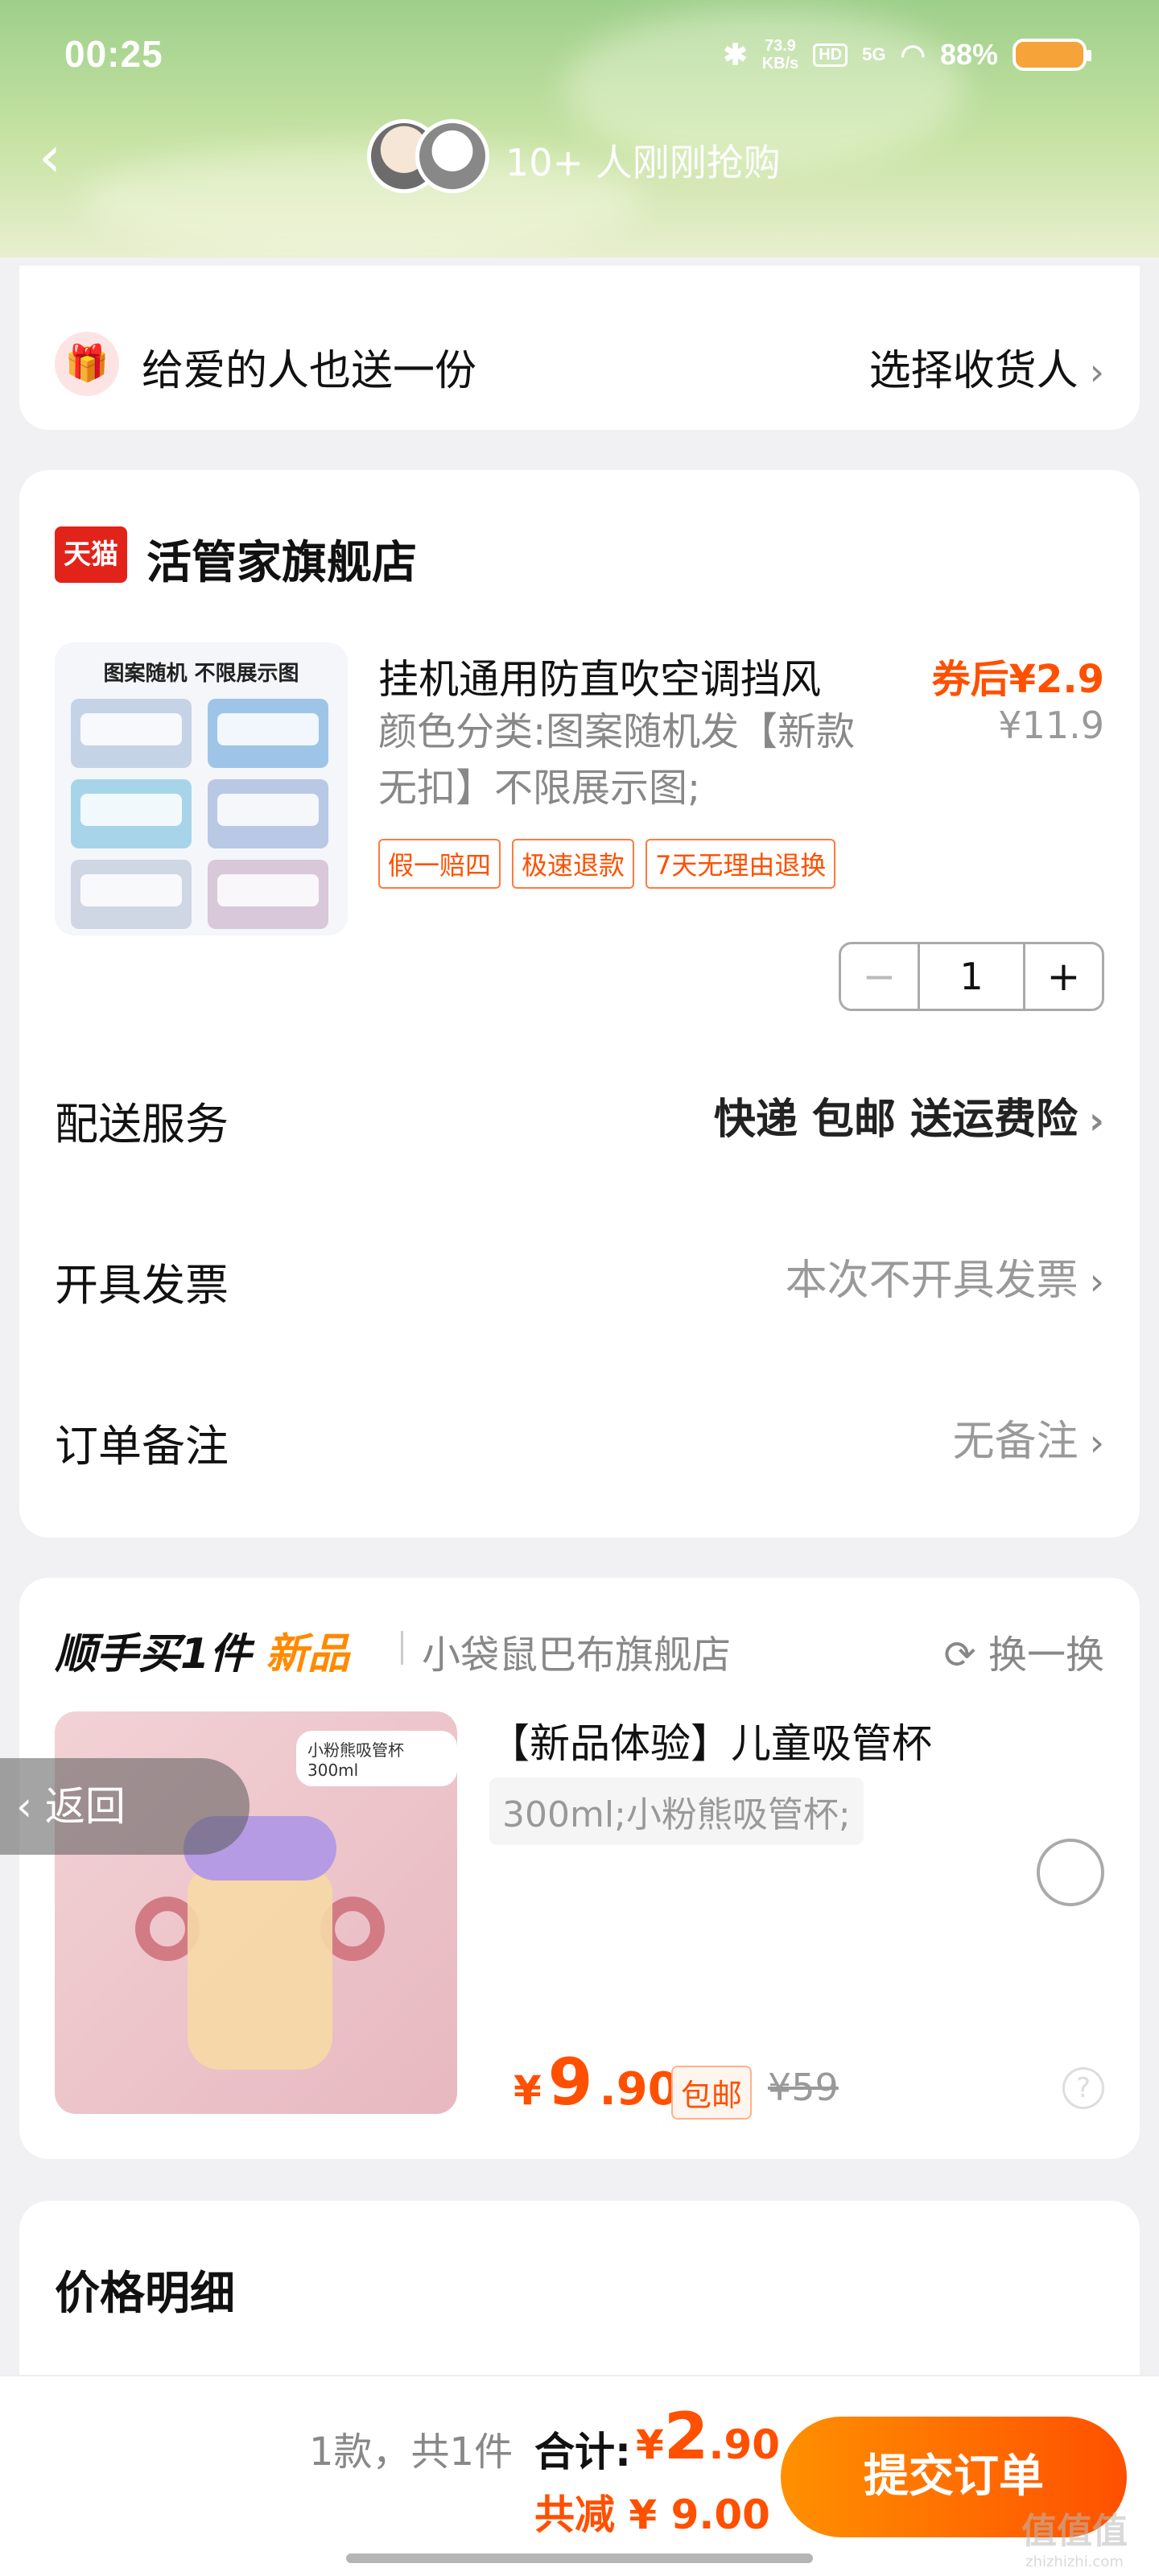  Describe the element at coordinates (1062, 976) in the screenshot. I see `increase-button: +` at that location.